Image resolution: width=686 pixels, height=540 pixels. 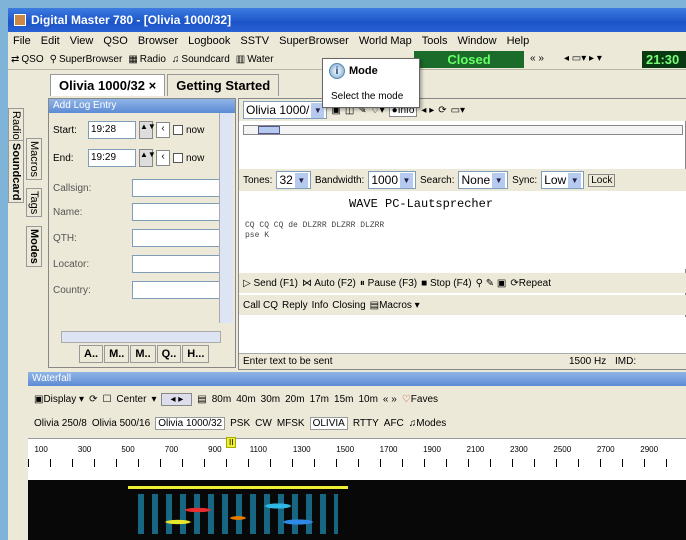 I want to click on side-tab-tags: Tags, so click(x=34, y=203).